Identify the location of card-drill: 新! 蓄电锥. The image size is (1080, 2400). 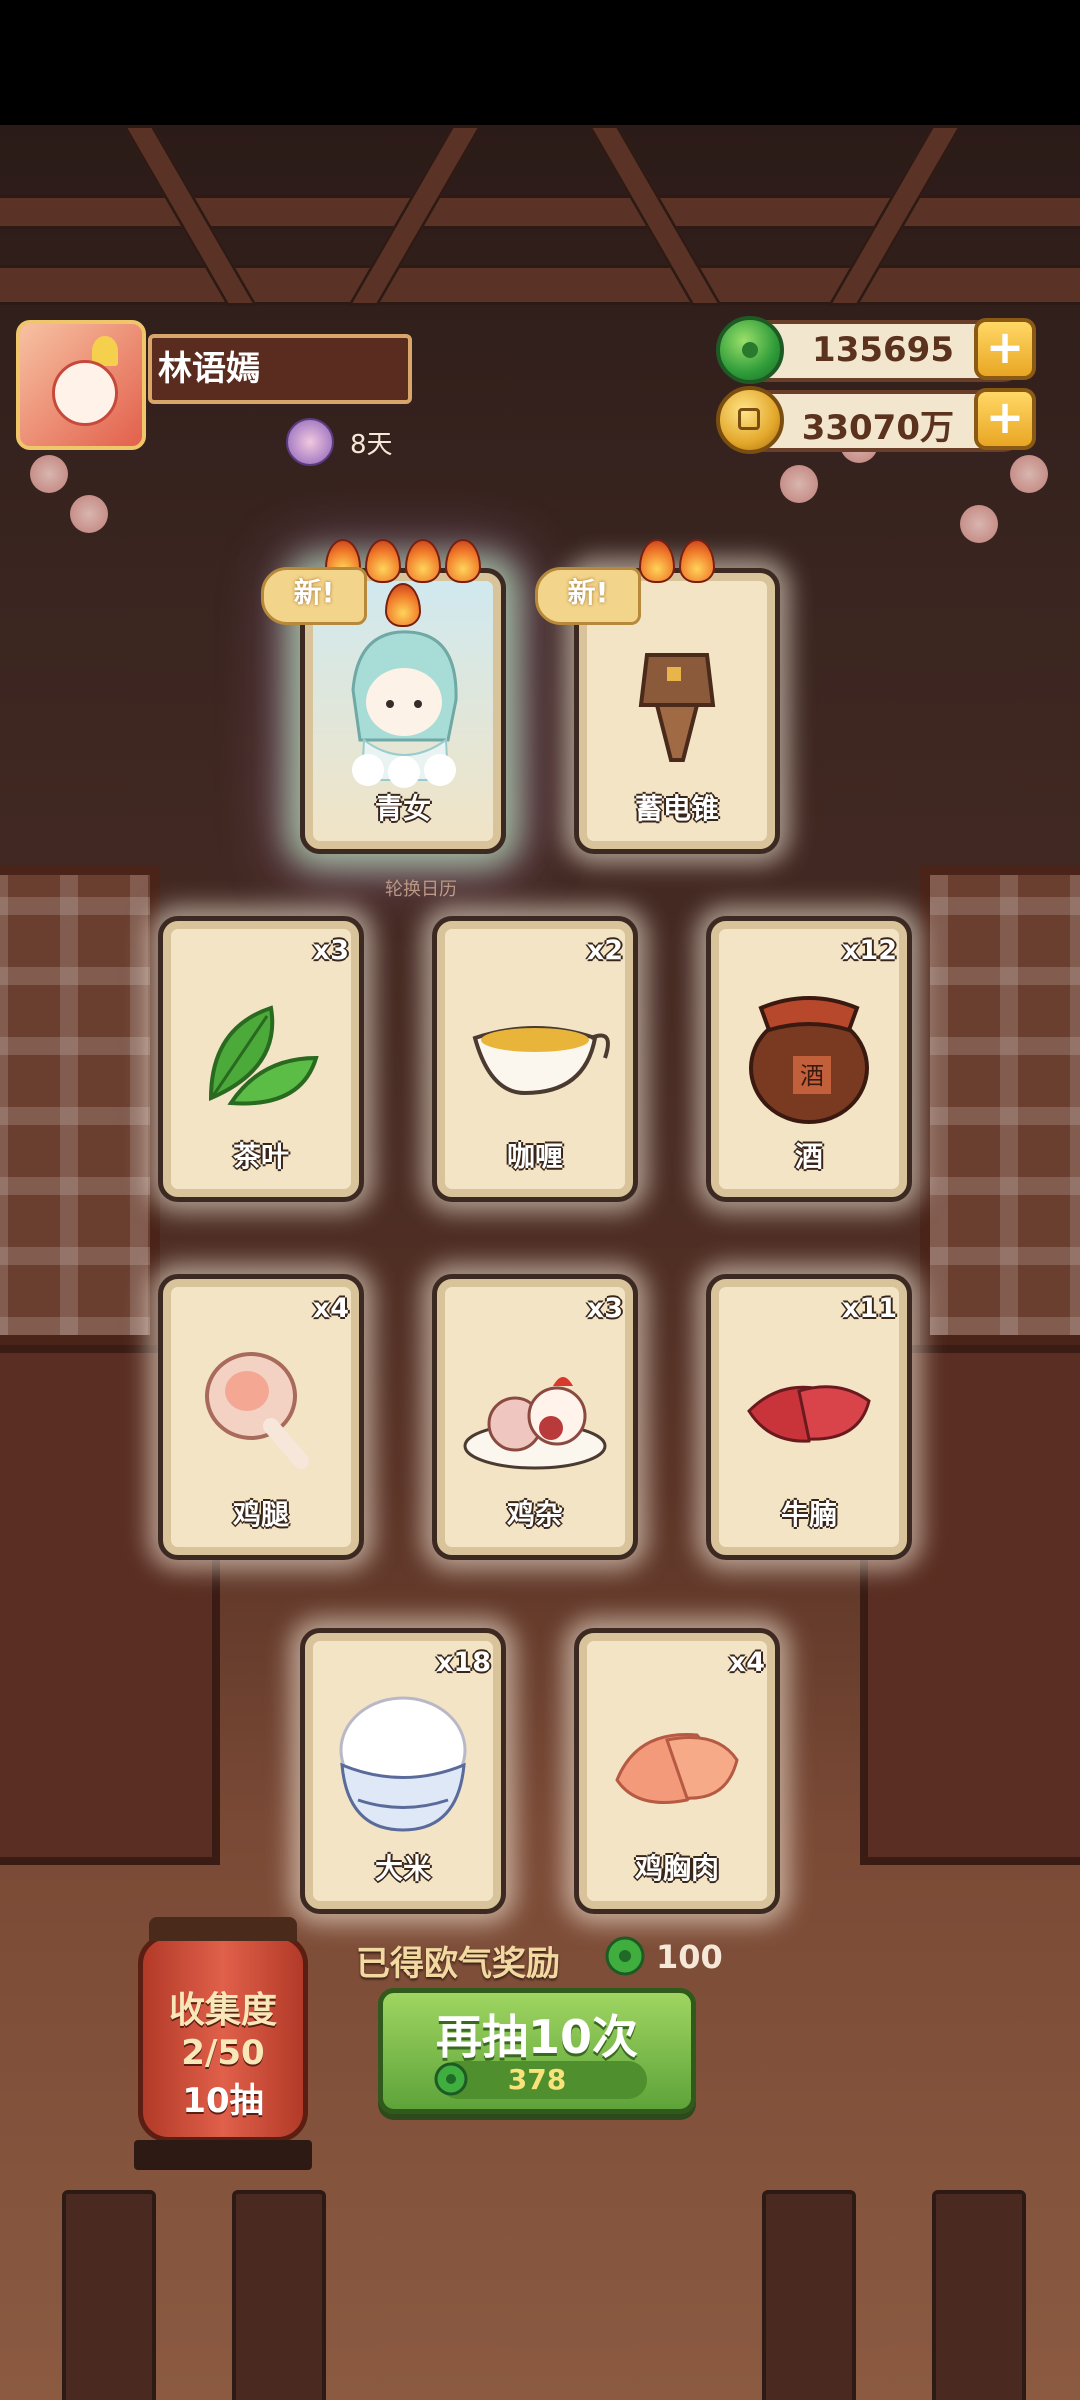
(657, 696).